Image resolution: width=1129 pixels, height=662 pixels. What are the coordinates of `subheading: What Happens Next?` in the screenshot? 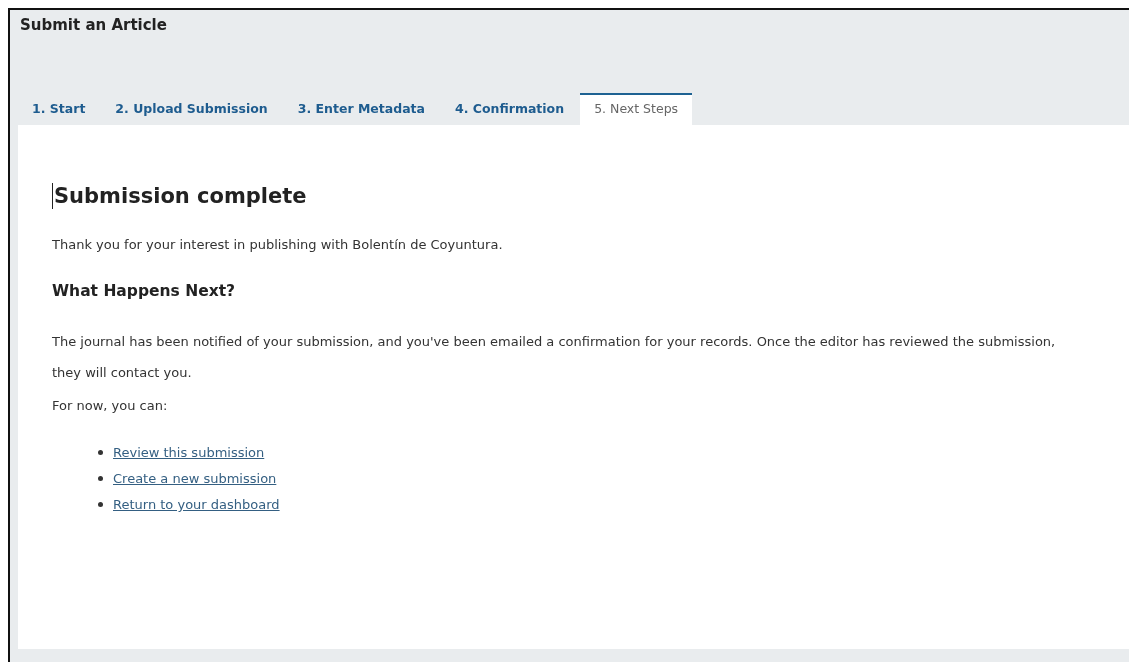 It's located at (144, 291).